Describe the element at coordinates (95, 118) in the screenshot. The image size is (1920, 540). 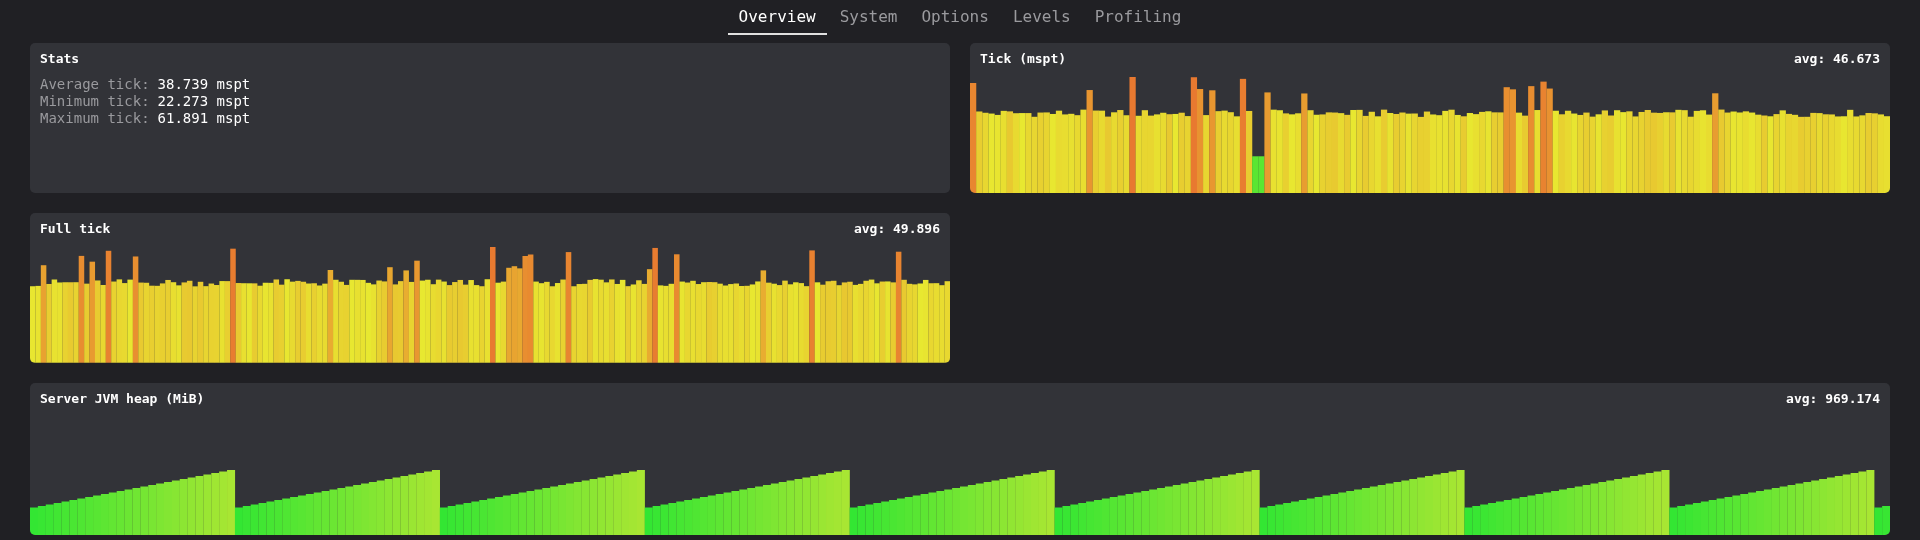
I see `stat-label: Maximum tick:` at that location.